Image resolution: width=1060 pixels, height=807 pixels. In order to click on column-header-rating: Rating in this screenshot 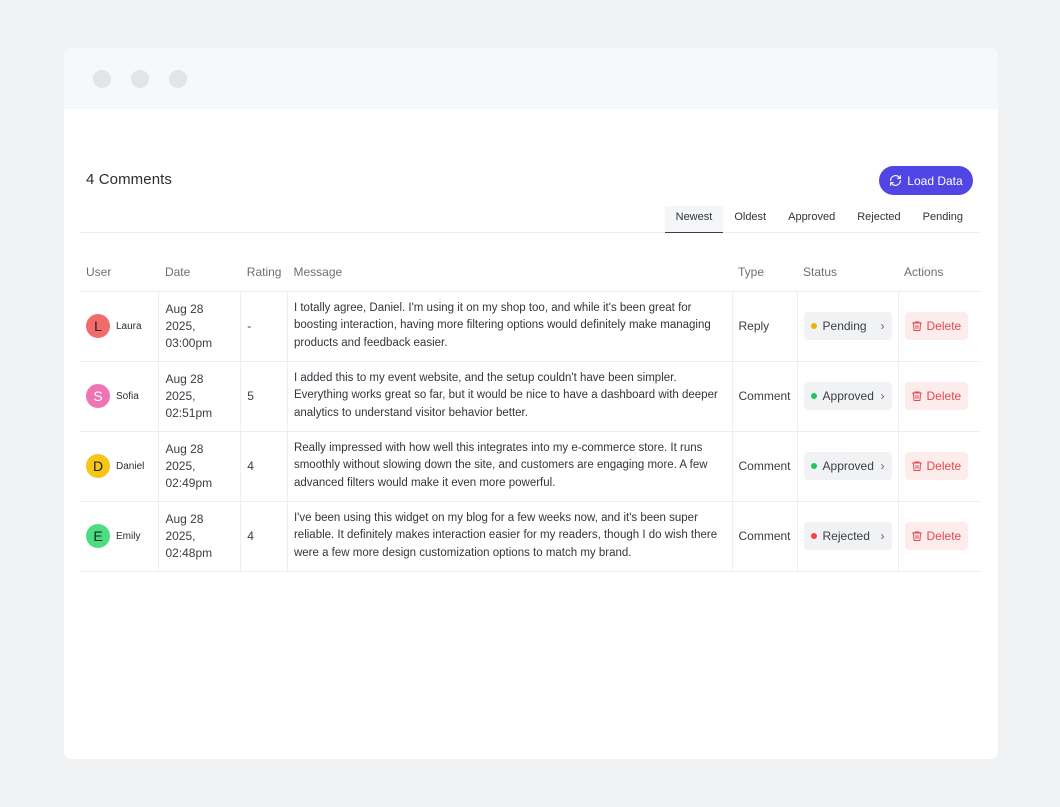, I will do `click(264, 271)`.